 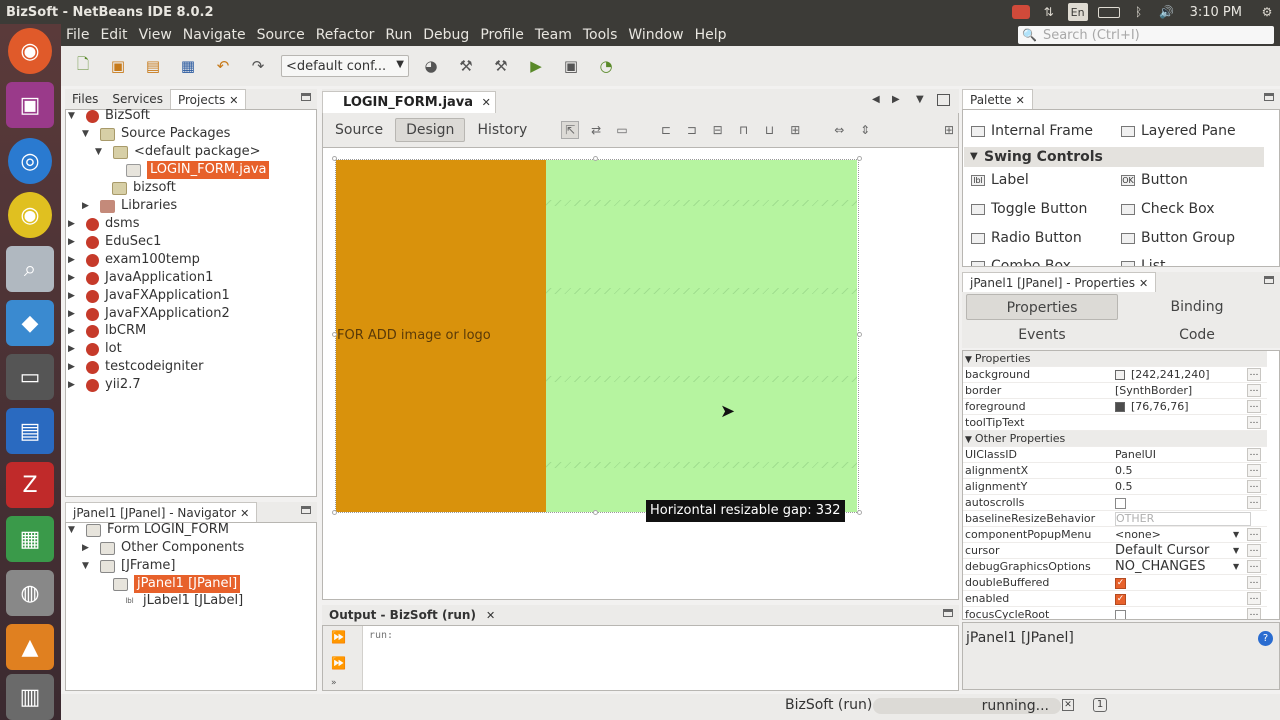 I want to click on app-launcher-purple-icon: ▣, so click(x=30, y=105).